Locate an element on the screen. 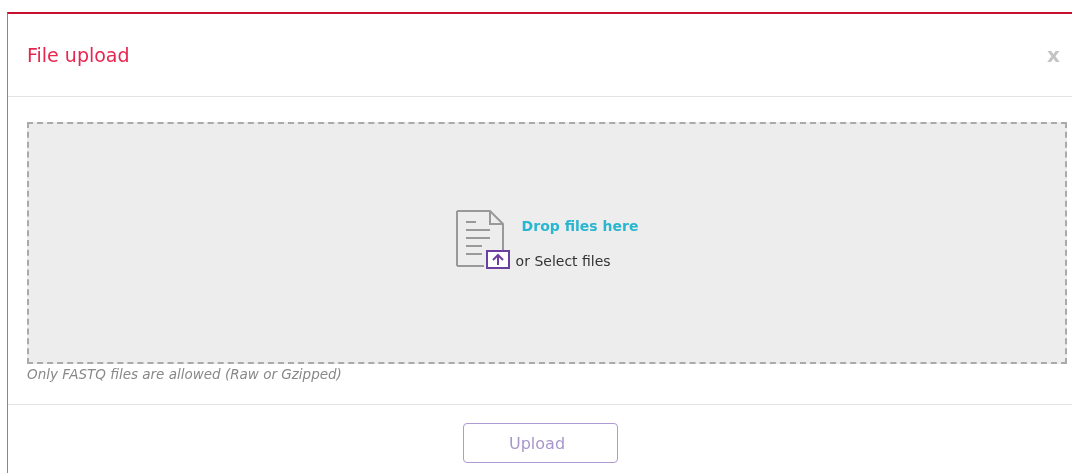 This screenshot has height=473, width=1072. dialog-title: File upload is located at coordinates (78, 55).